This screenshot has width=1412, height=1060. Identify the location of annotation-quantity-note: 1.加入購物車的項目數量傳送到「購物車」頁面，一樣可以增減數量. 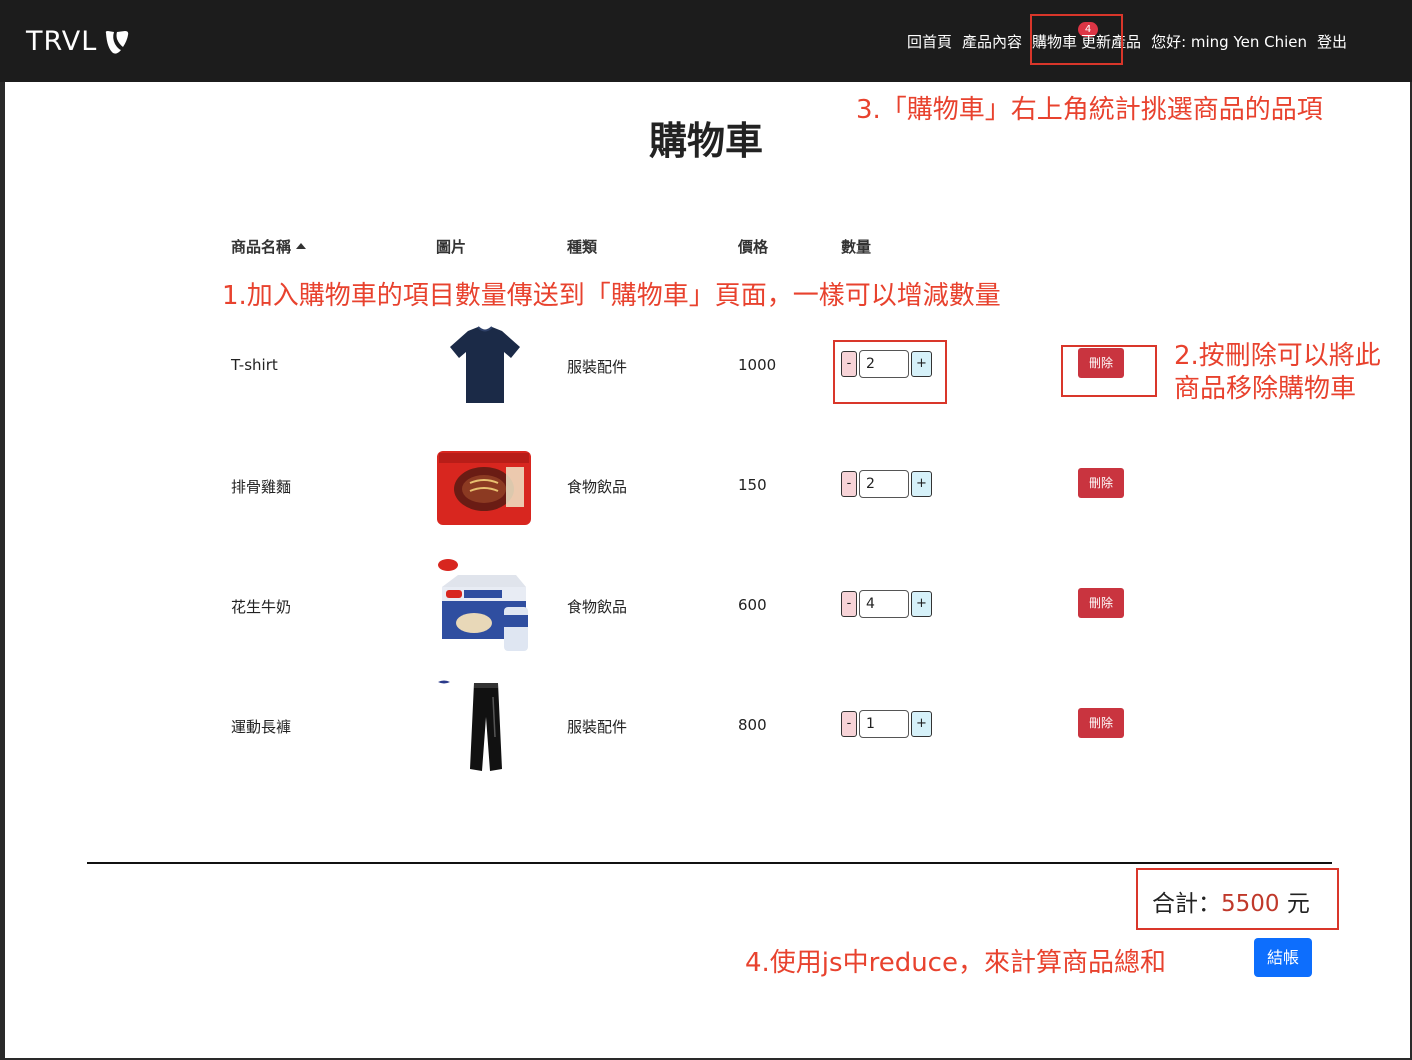
(611, 296).